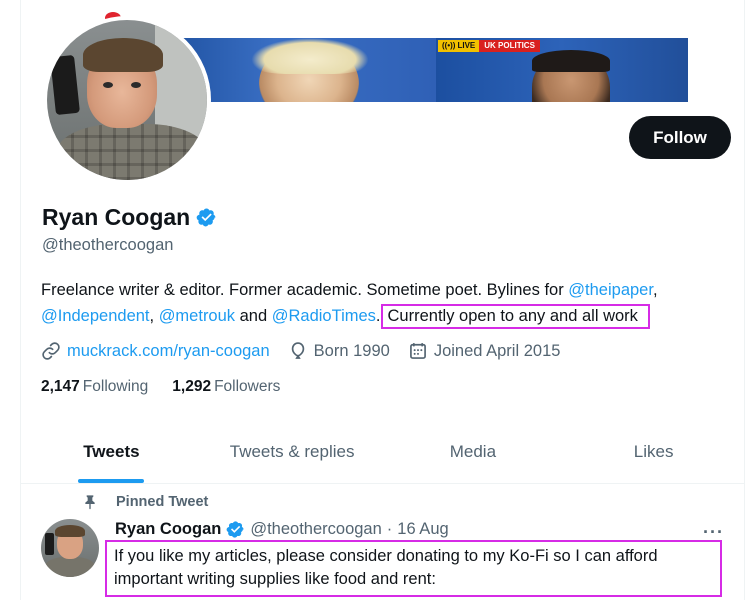 The height and width of the screenshot is (600, 754). Describe the element at coordinates (744, 300) in the screenshot. I see `column-border-right` at that location.